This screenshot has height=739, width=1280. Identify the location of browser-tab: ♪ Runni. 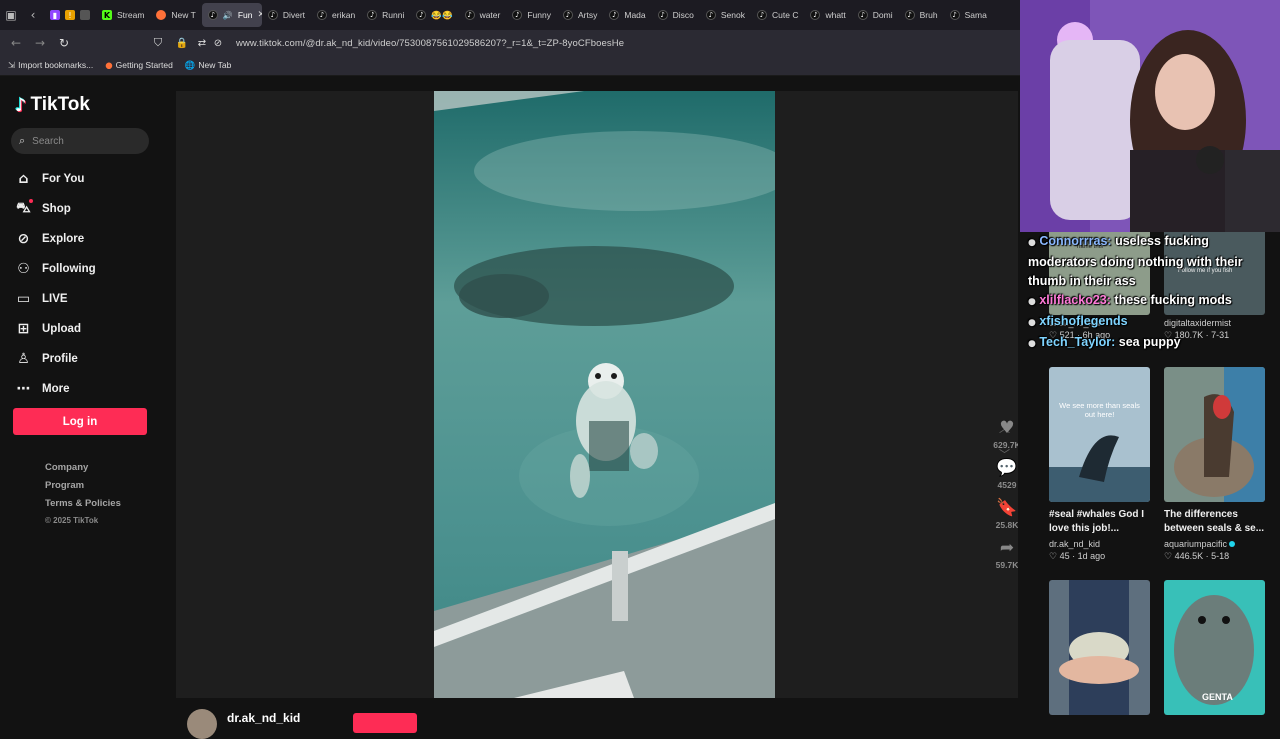
(385, 15).